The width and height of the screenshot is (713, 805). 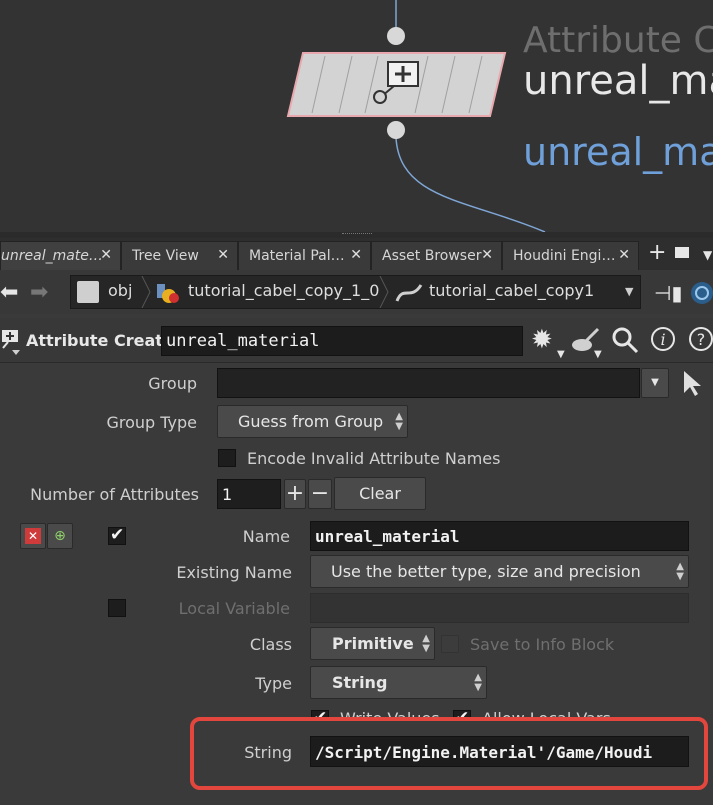 What do you see at coordinates (227, 458) in the screenshot?
I see `encode-invalid-names-checkbox` at bounding box center [227, 458].